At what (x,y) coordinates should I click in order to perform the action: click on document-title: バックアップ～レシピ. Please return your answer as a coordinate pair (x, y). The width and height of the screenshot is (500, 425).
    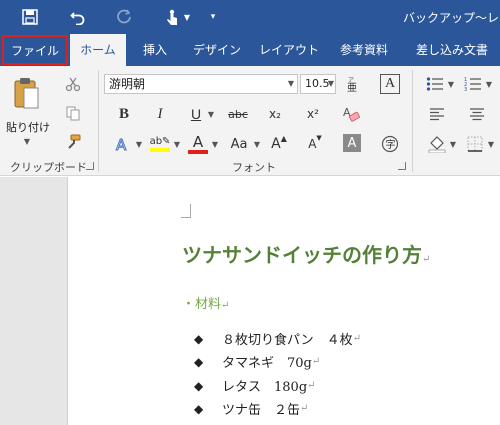
    Looking at the image, I should click on (451, 18).